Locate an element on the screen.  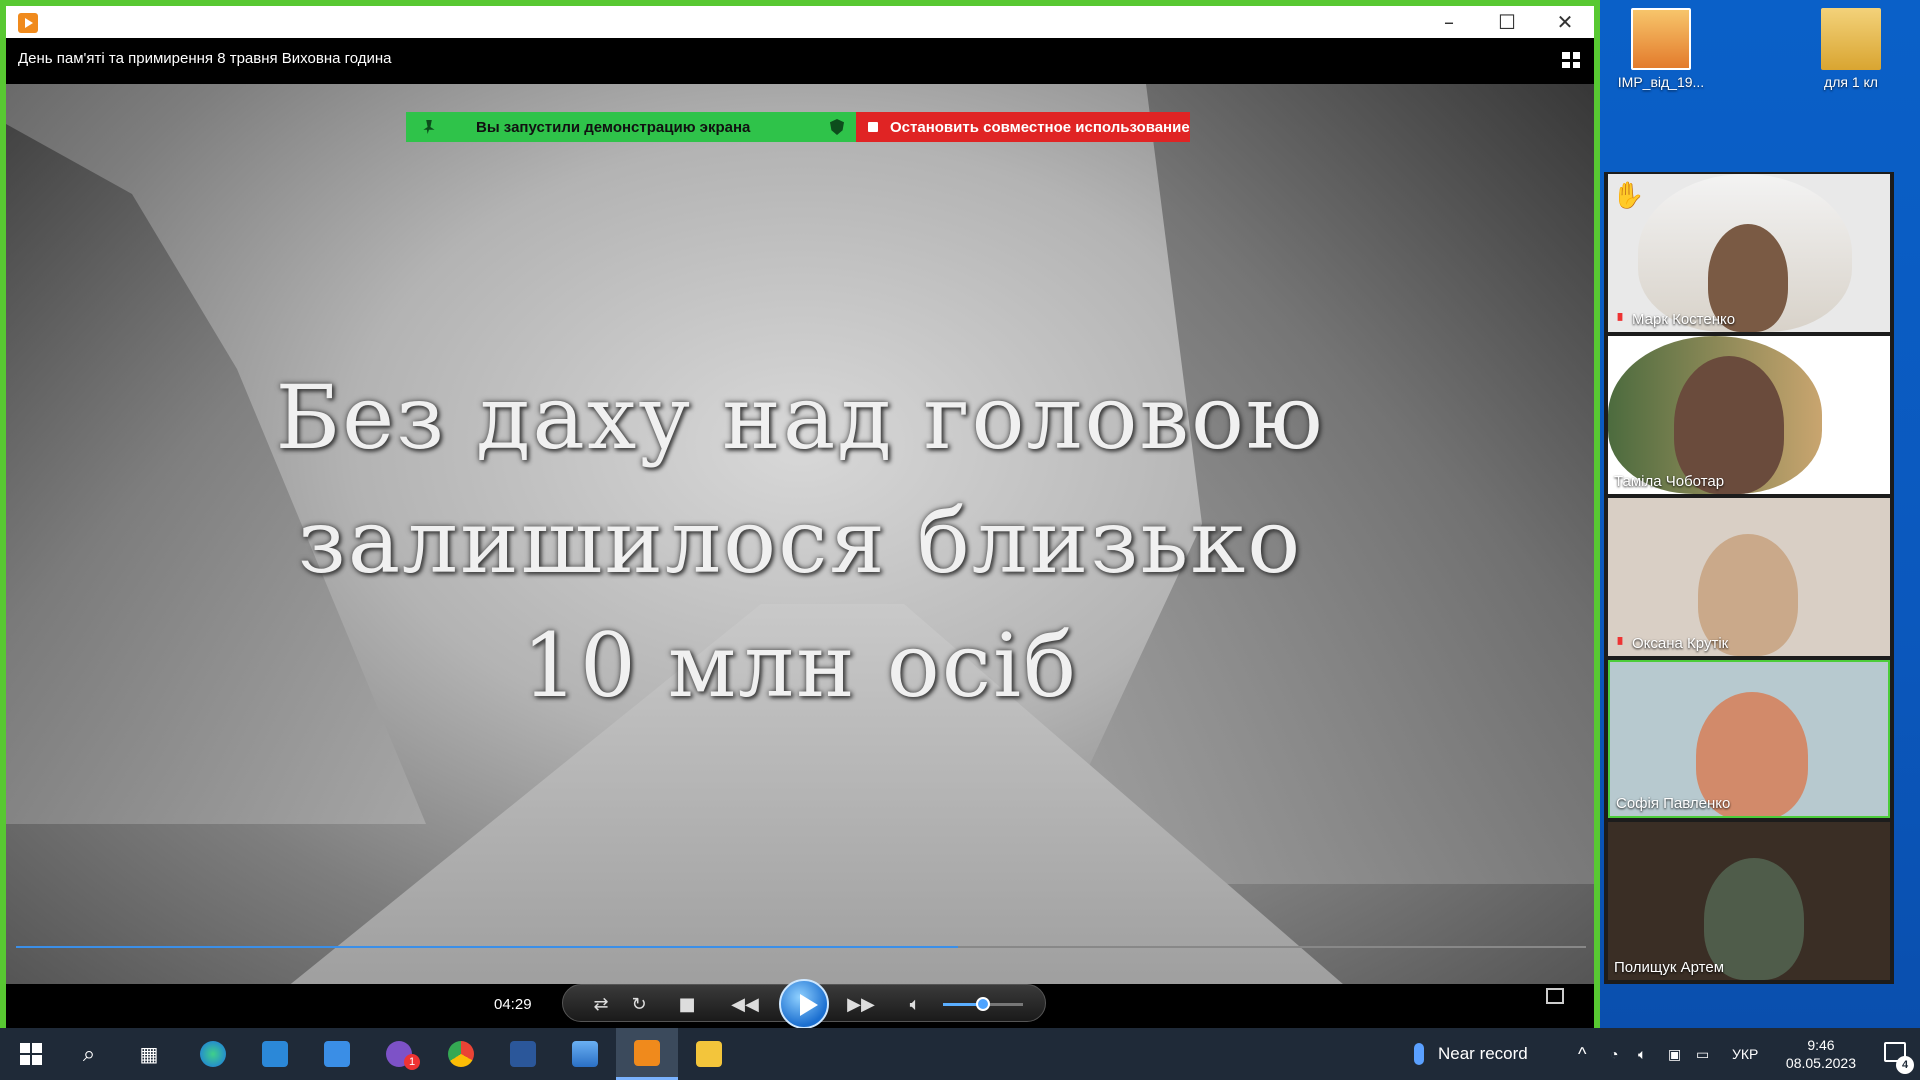
caption-line: залишилося близько is located at coordinates (800, 541).